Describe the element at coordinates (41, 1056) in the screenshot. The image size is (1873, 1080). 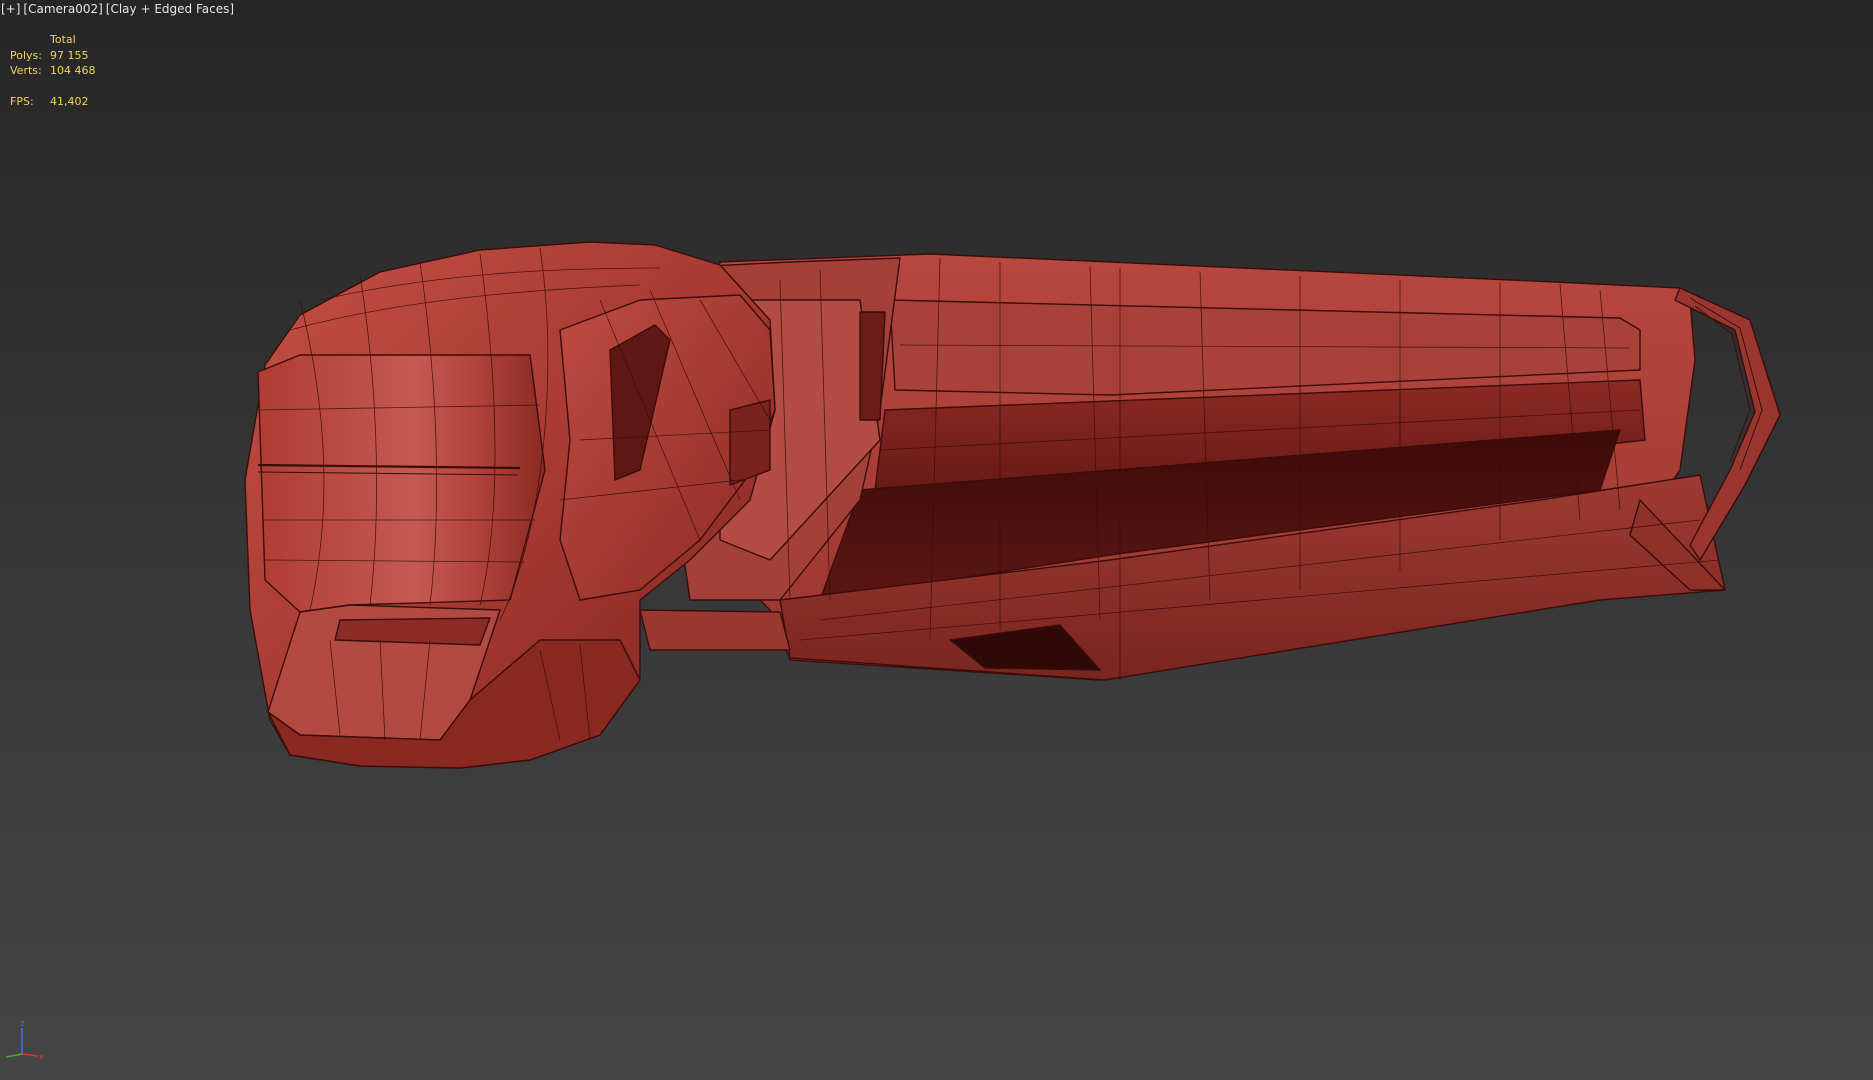
I see `axis-x-label: x` at that location.